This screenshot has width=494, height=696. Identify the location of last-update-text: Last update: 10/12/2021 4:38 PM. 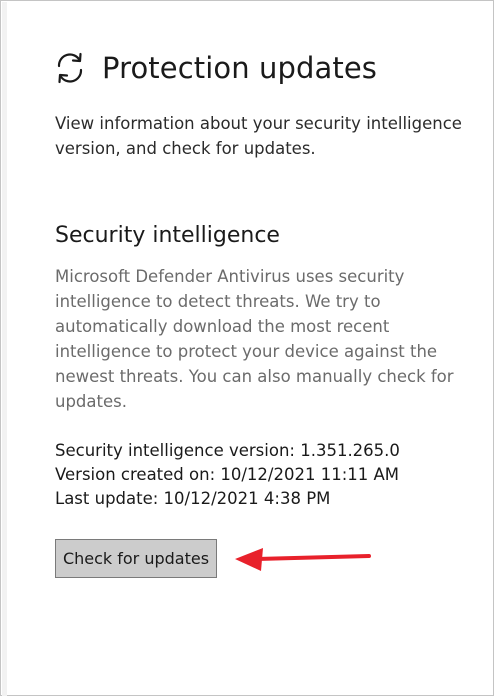
(193, 498).